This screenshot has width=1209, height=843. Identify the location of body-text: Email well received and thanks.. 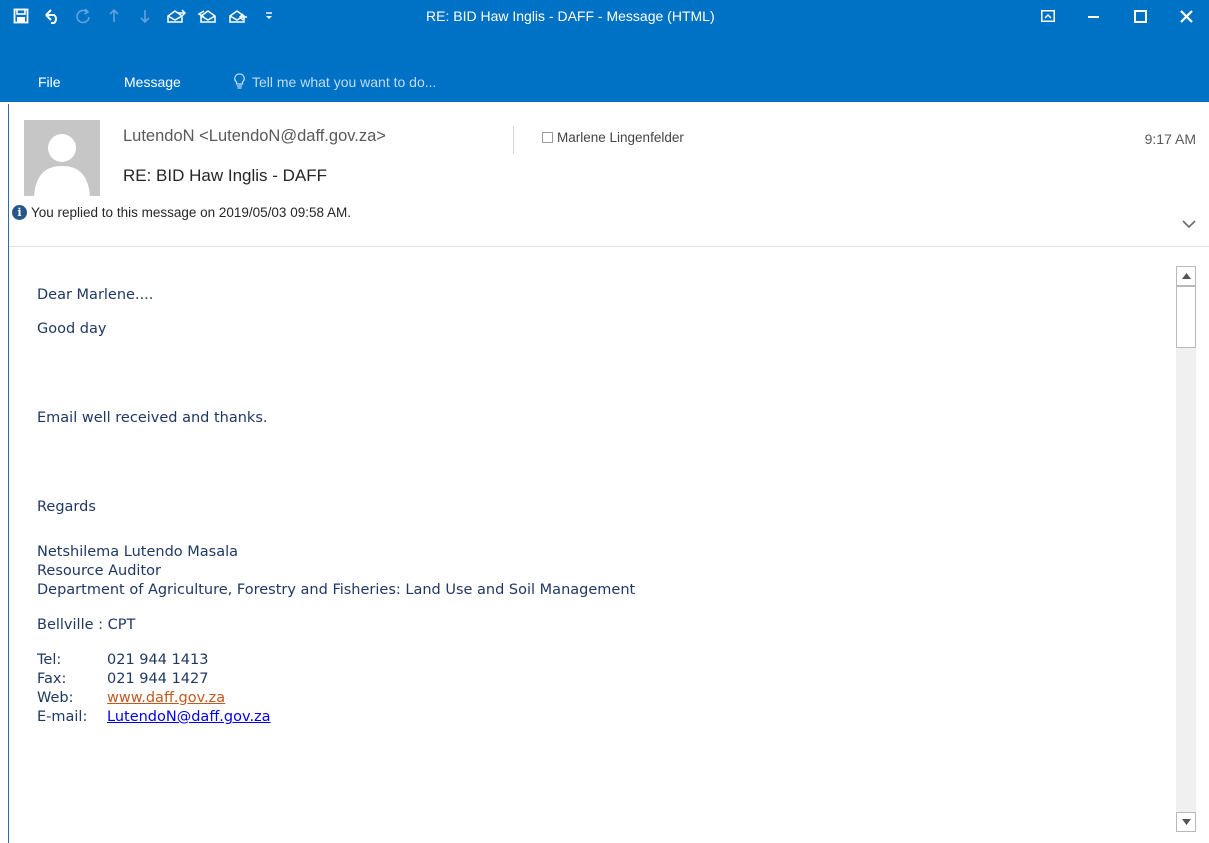
(152, 418).